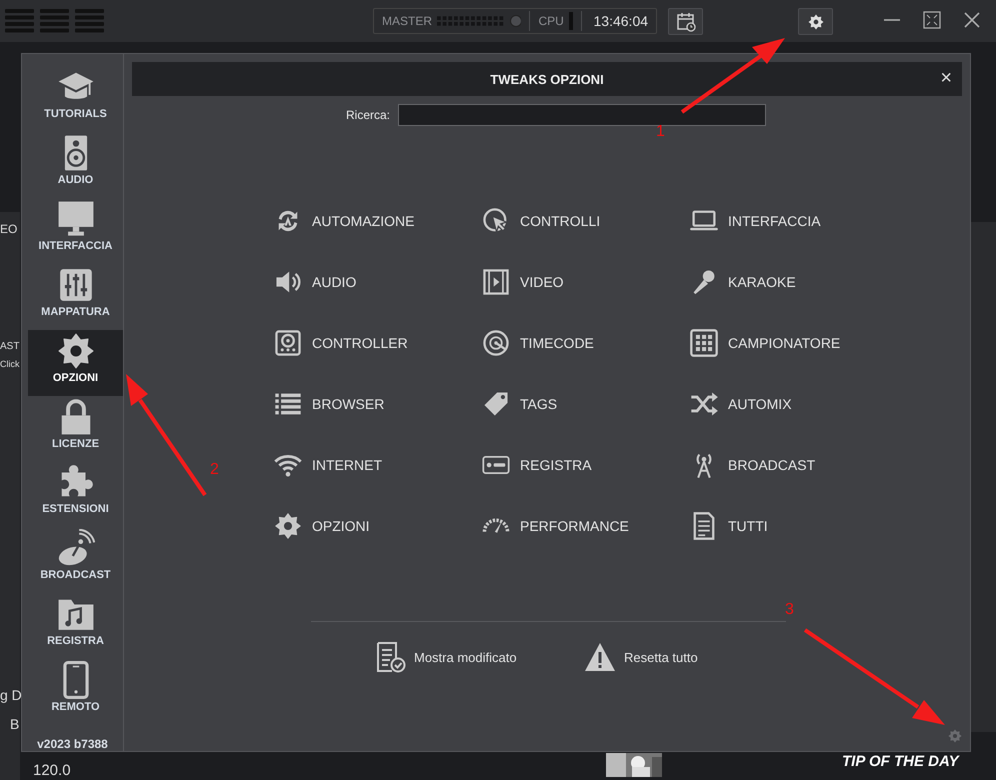  What do you see at coordinates (11, 695) in the screenshot?
I see `deck-text: g D` at bounding box center [11, 695].